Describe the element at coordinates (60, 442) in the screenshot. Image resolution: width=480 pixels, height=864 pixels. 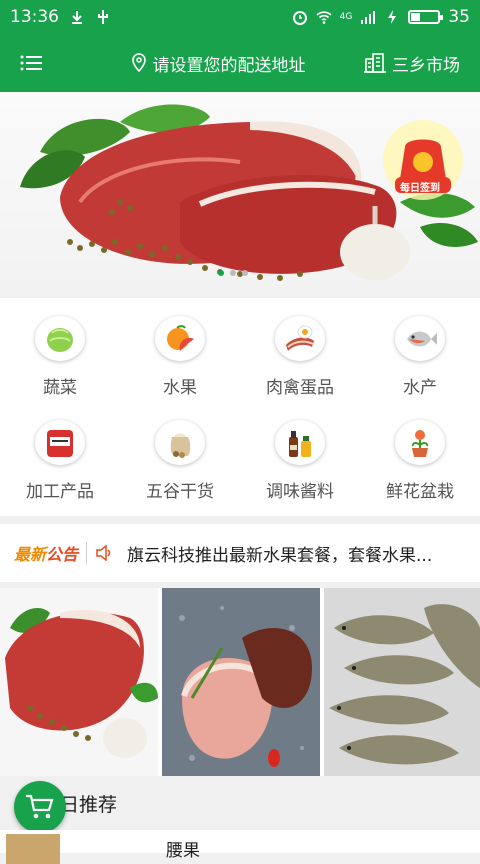
I see `processed-food-icon` at that location.